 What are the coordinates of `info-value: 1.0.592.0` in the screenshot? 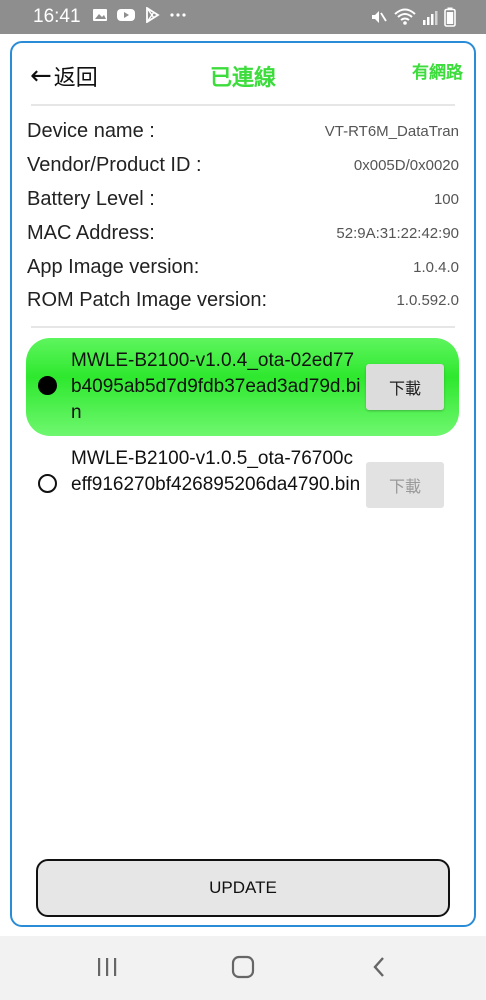 It's located at (427, 300).